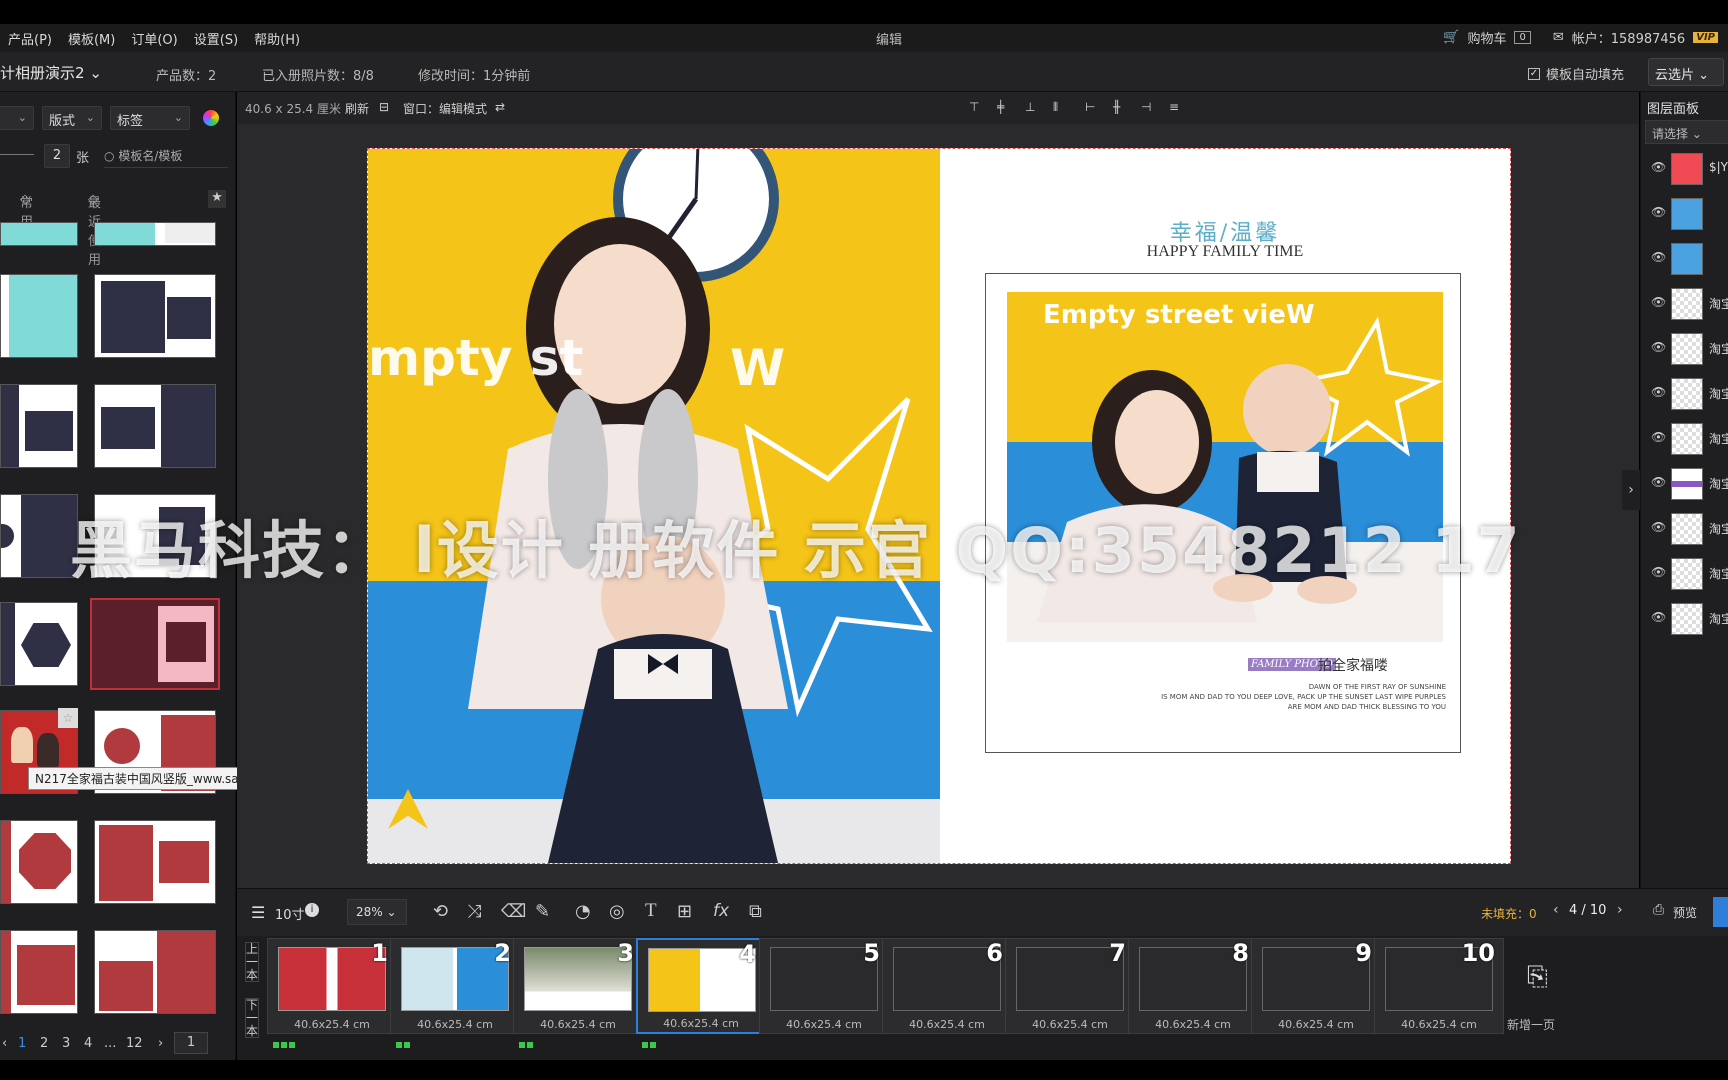 This screenshot has width=1728, height=1080. What do you see at coordinates (578, 986) in the screenshot?
I see `page-frame-3: 3 40.6x25.4 cm` at bounding box center [578, 986].